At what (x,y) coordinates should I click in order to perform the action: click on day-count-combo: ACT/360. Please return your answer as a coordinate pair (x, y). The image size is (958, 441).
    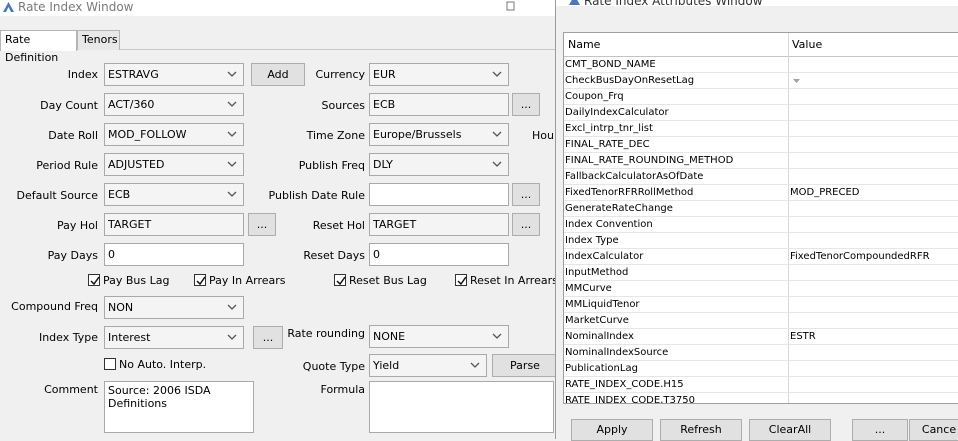
    Looking at the image, I should click on (174, 104).